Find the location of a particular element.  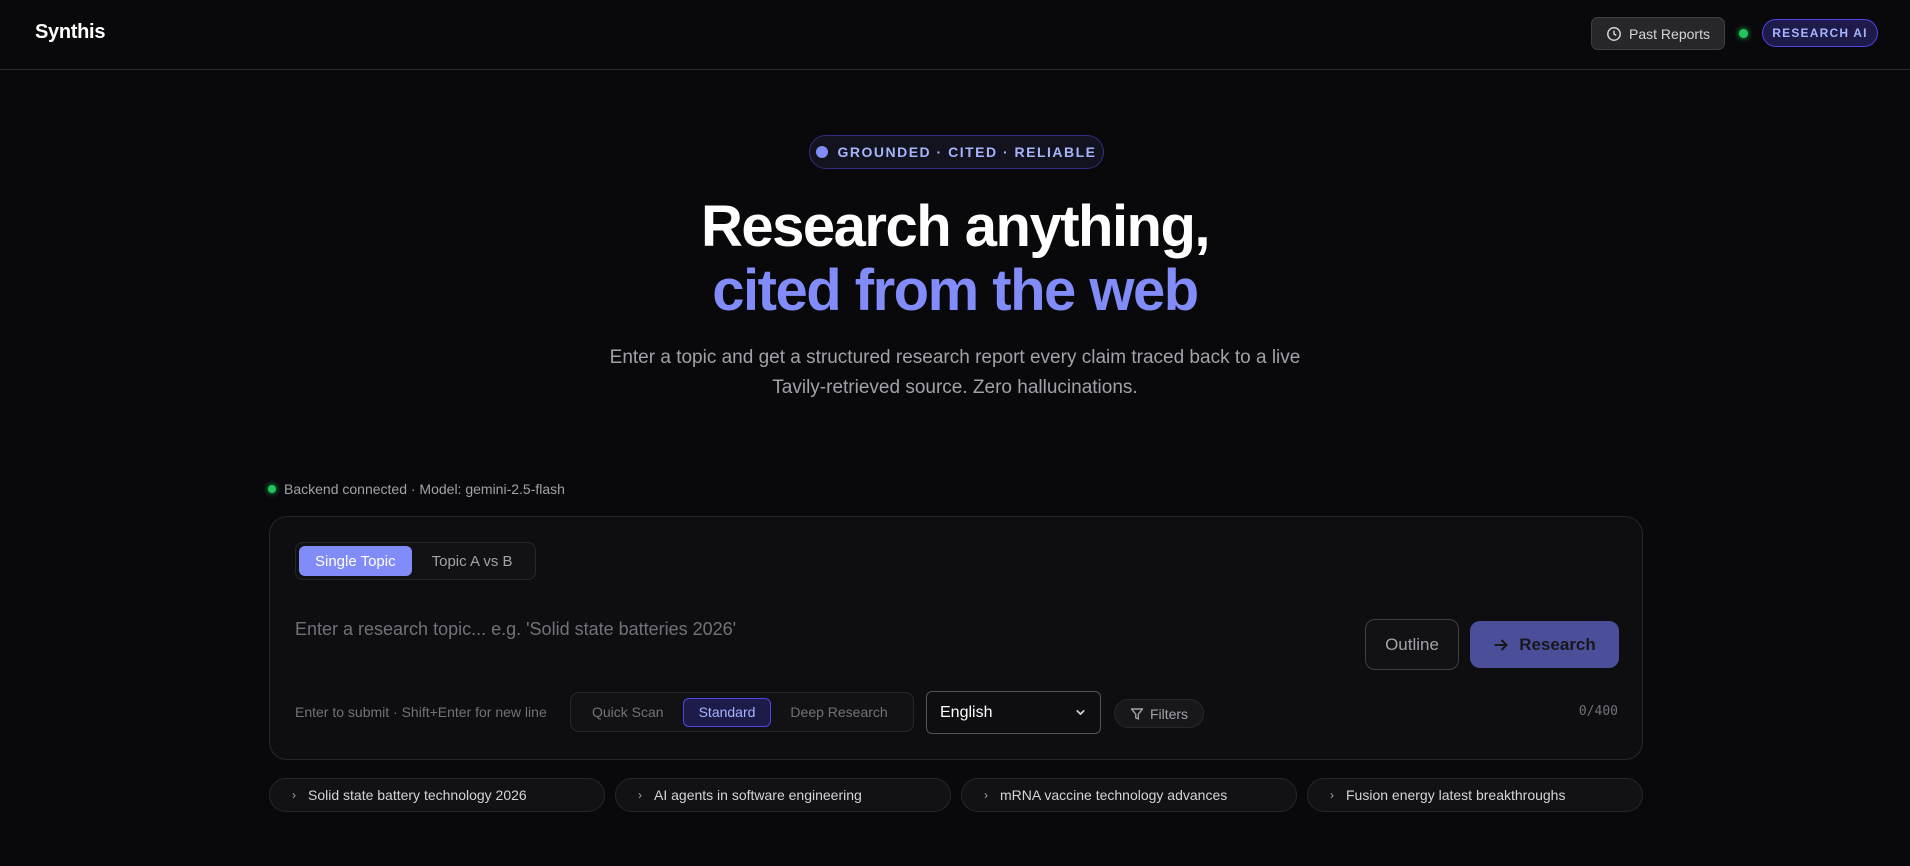

clock-icon is located at coordinates (1614, 33).